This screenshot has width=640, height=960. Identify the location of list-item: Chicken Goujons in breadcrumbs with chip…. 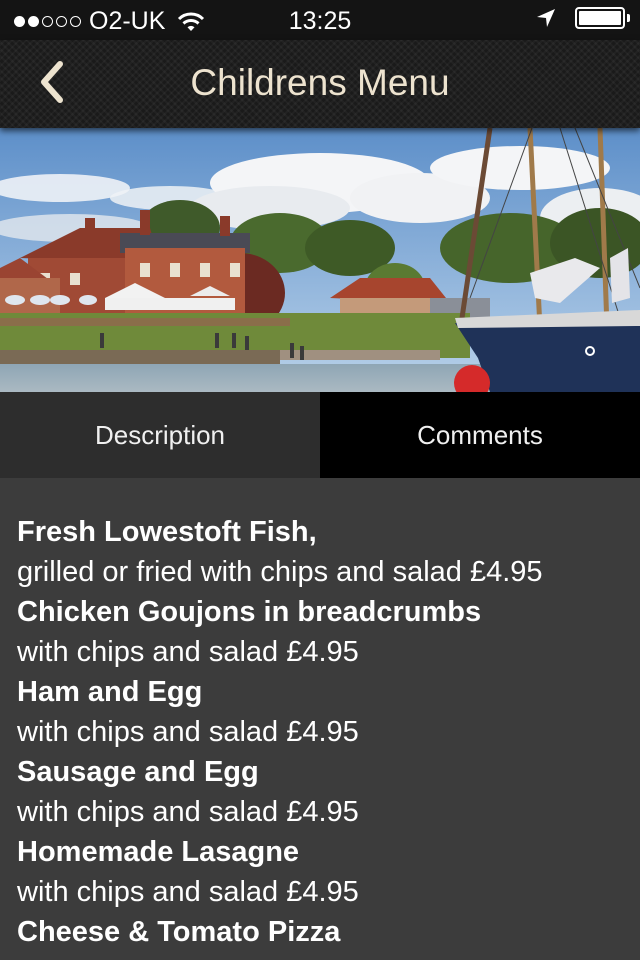
(328, 632).